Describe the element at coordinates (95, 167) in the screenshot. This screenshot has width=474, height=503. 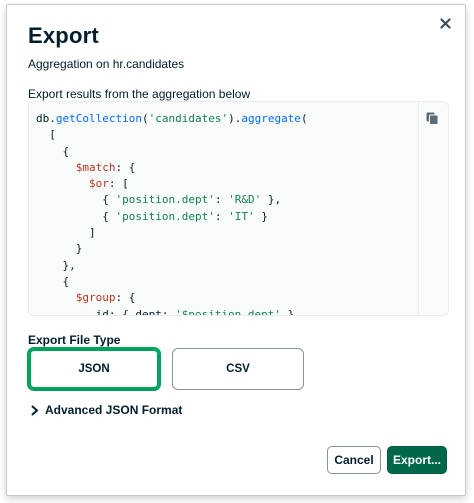
I see `code-token: $match` at that location.